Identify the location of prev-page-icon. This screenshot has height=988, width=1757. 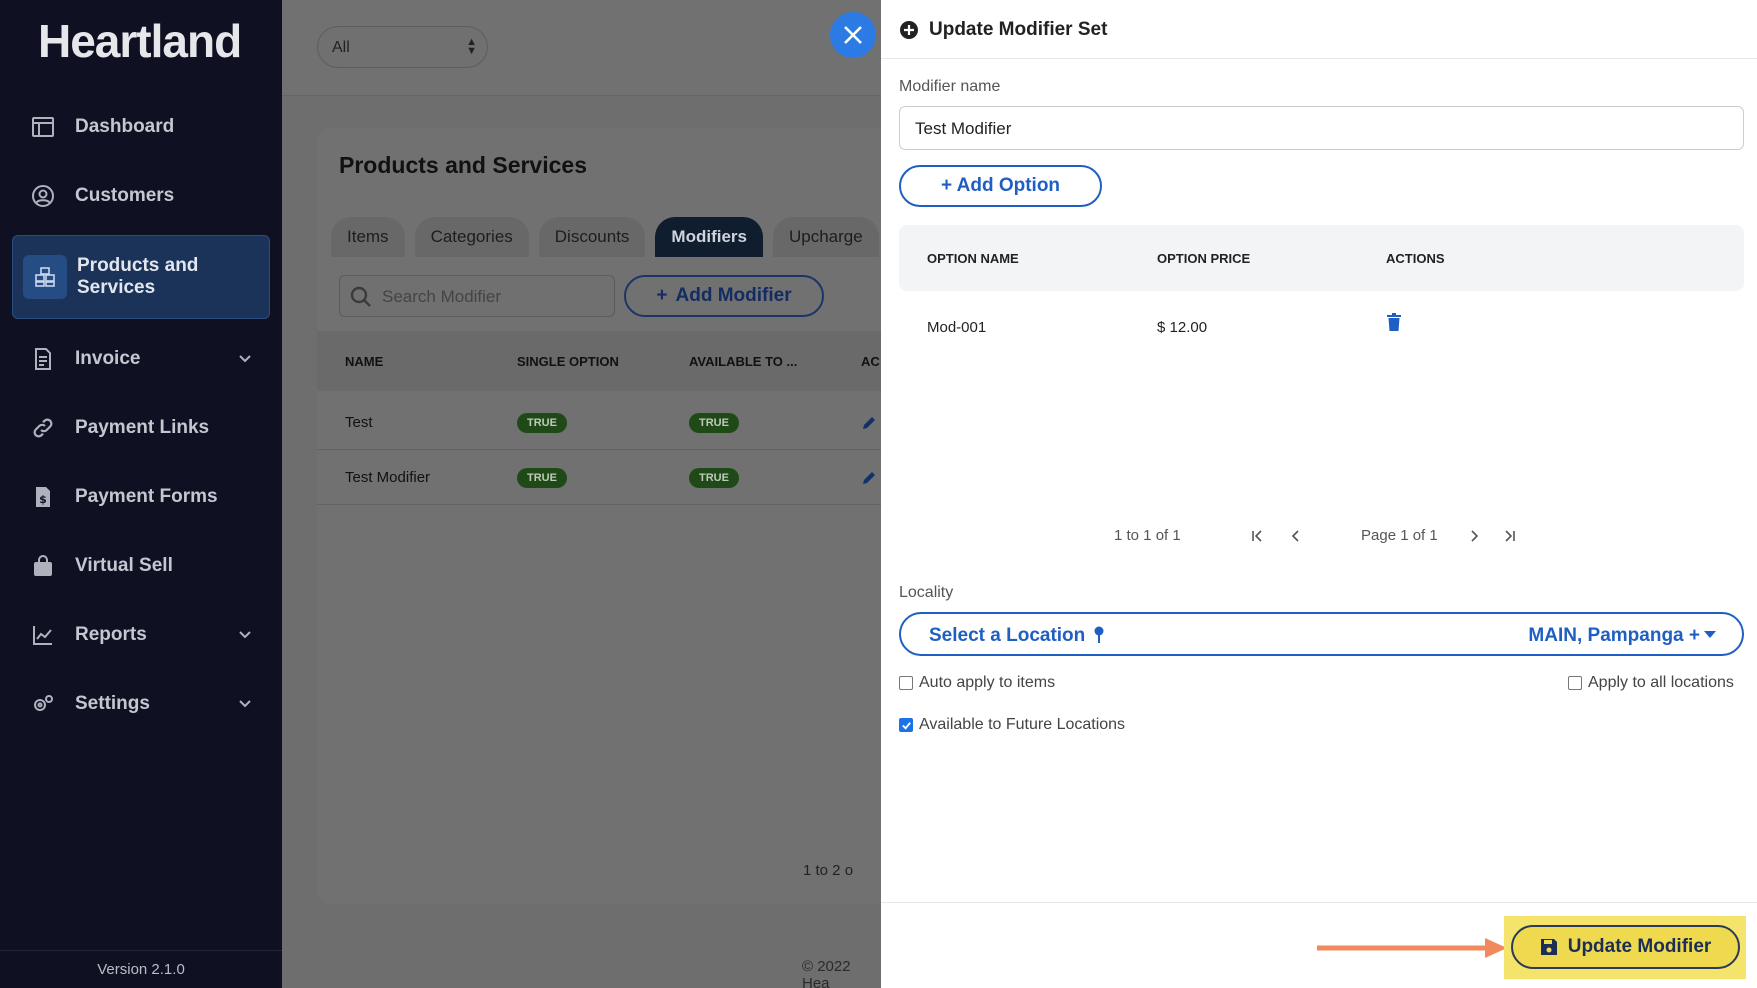
(1296, 536).